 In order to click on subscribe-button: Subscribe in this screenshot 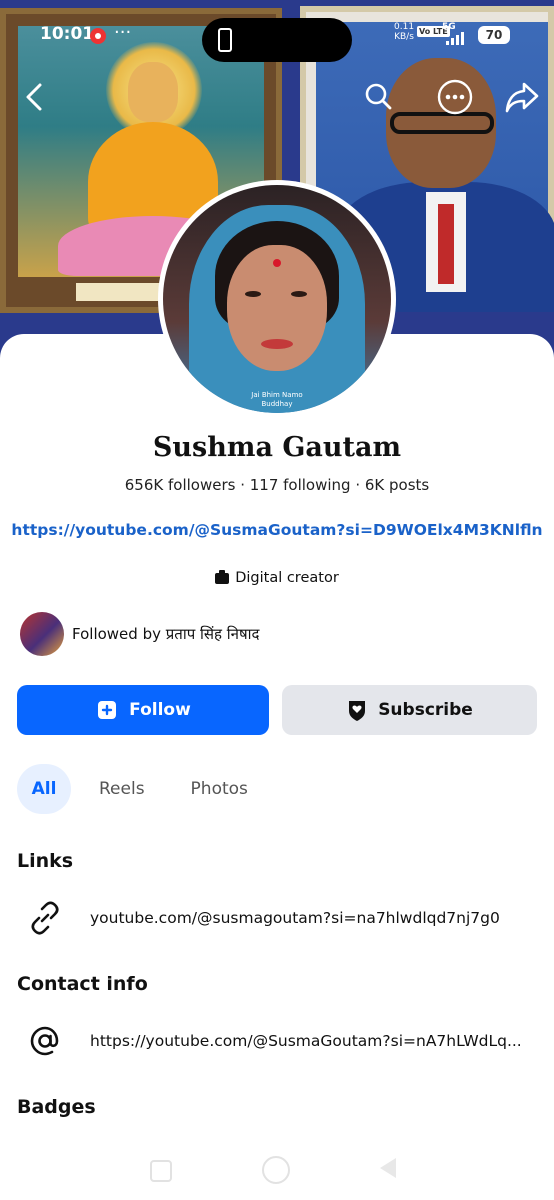, I will do `click(409, 710)`.